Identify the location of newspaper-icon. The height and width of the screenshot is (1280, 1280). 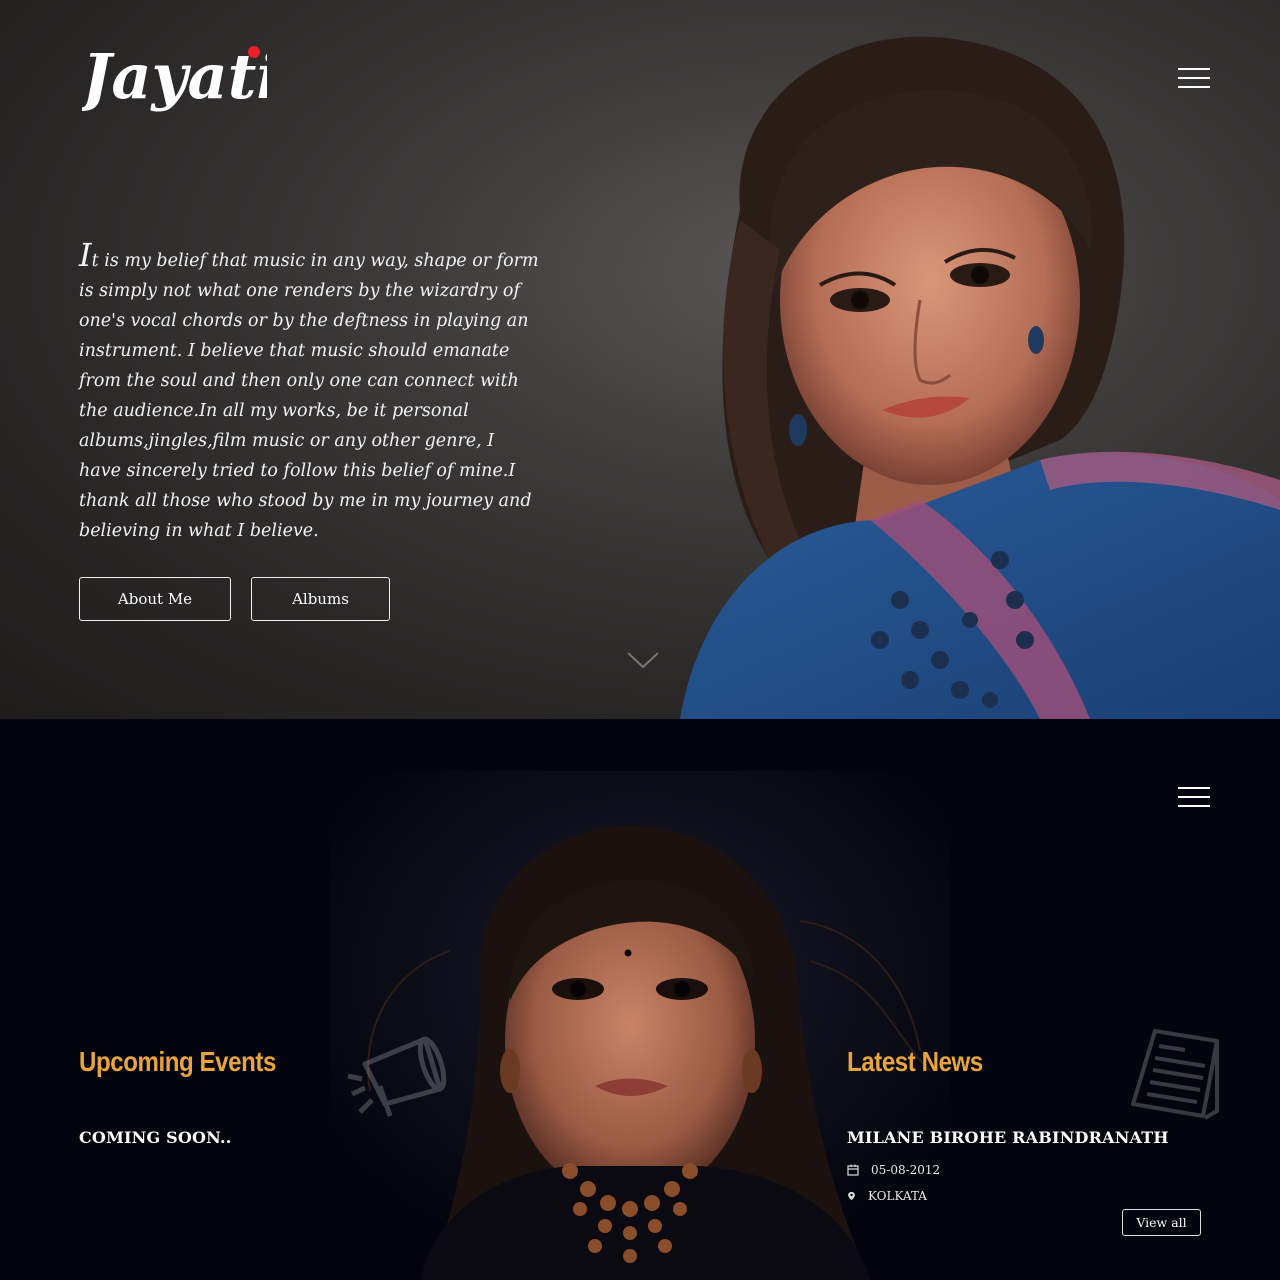
(1175, 1074).